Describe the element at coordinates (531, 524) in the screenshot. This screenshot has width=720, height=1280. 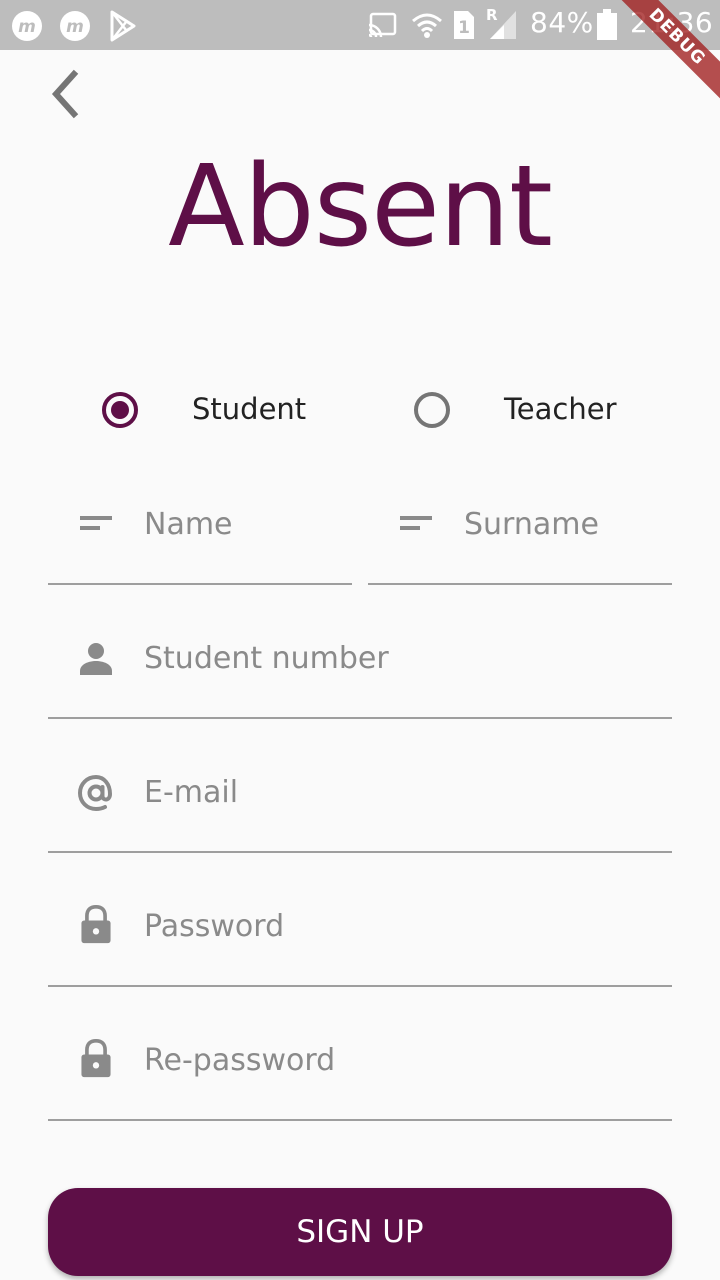
I see `surname-placeholder: Surname` at that location.